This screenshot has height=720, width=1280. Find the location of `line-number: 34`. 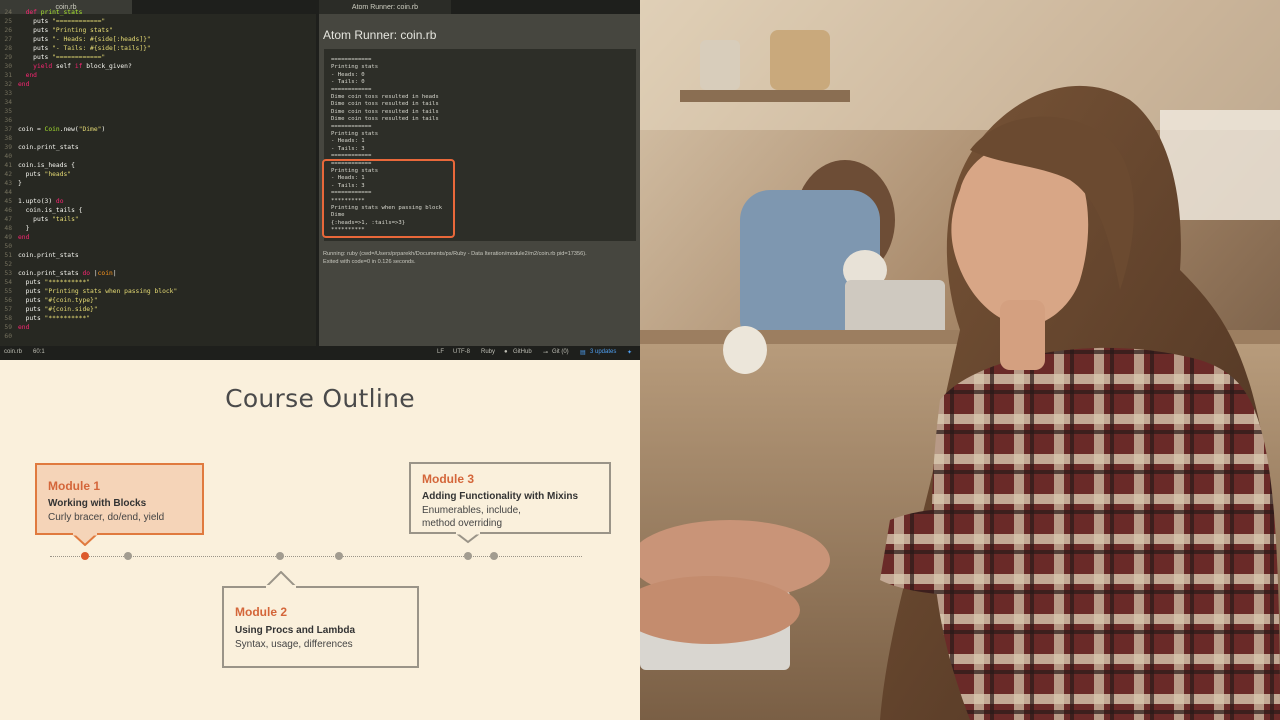

line-number: 34 is located at coordinates (8, 102).